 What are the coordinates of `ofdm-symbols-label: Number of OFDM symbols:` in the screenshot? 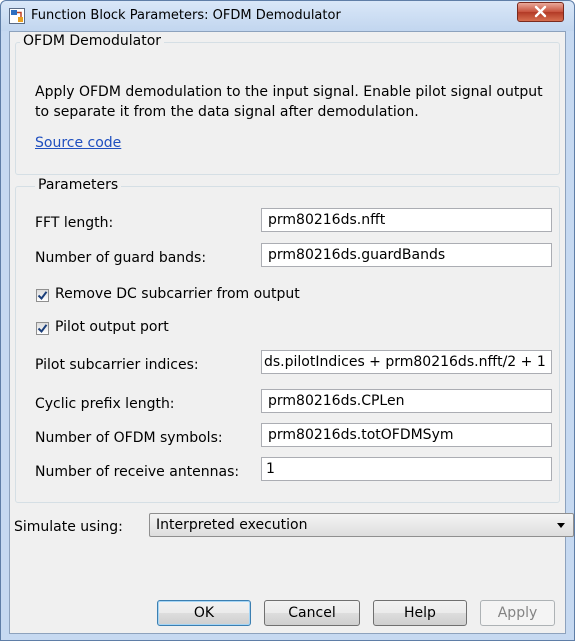 It's located at (129, 438).